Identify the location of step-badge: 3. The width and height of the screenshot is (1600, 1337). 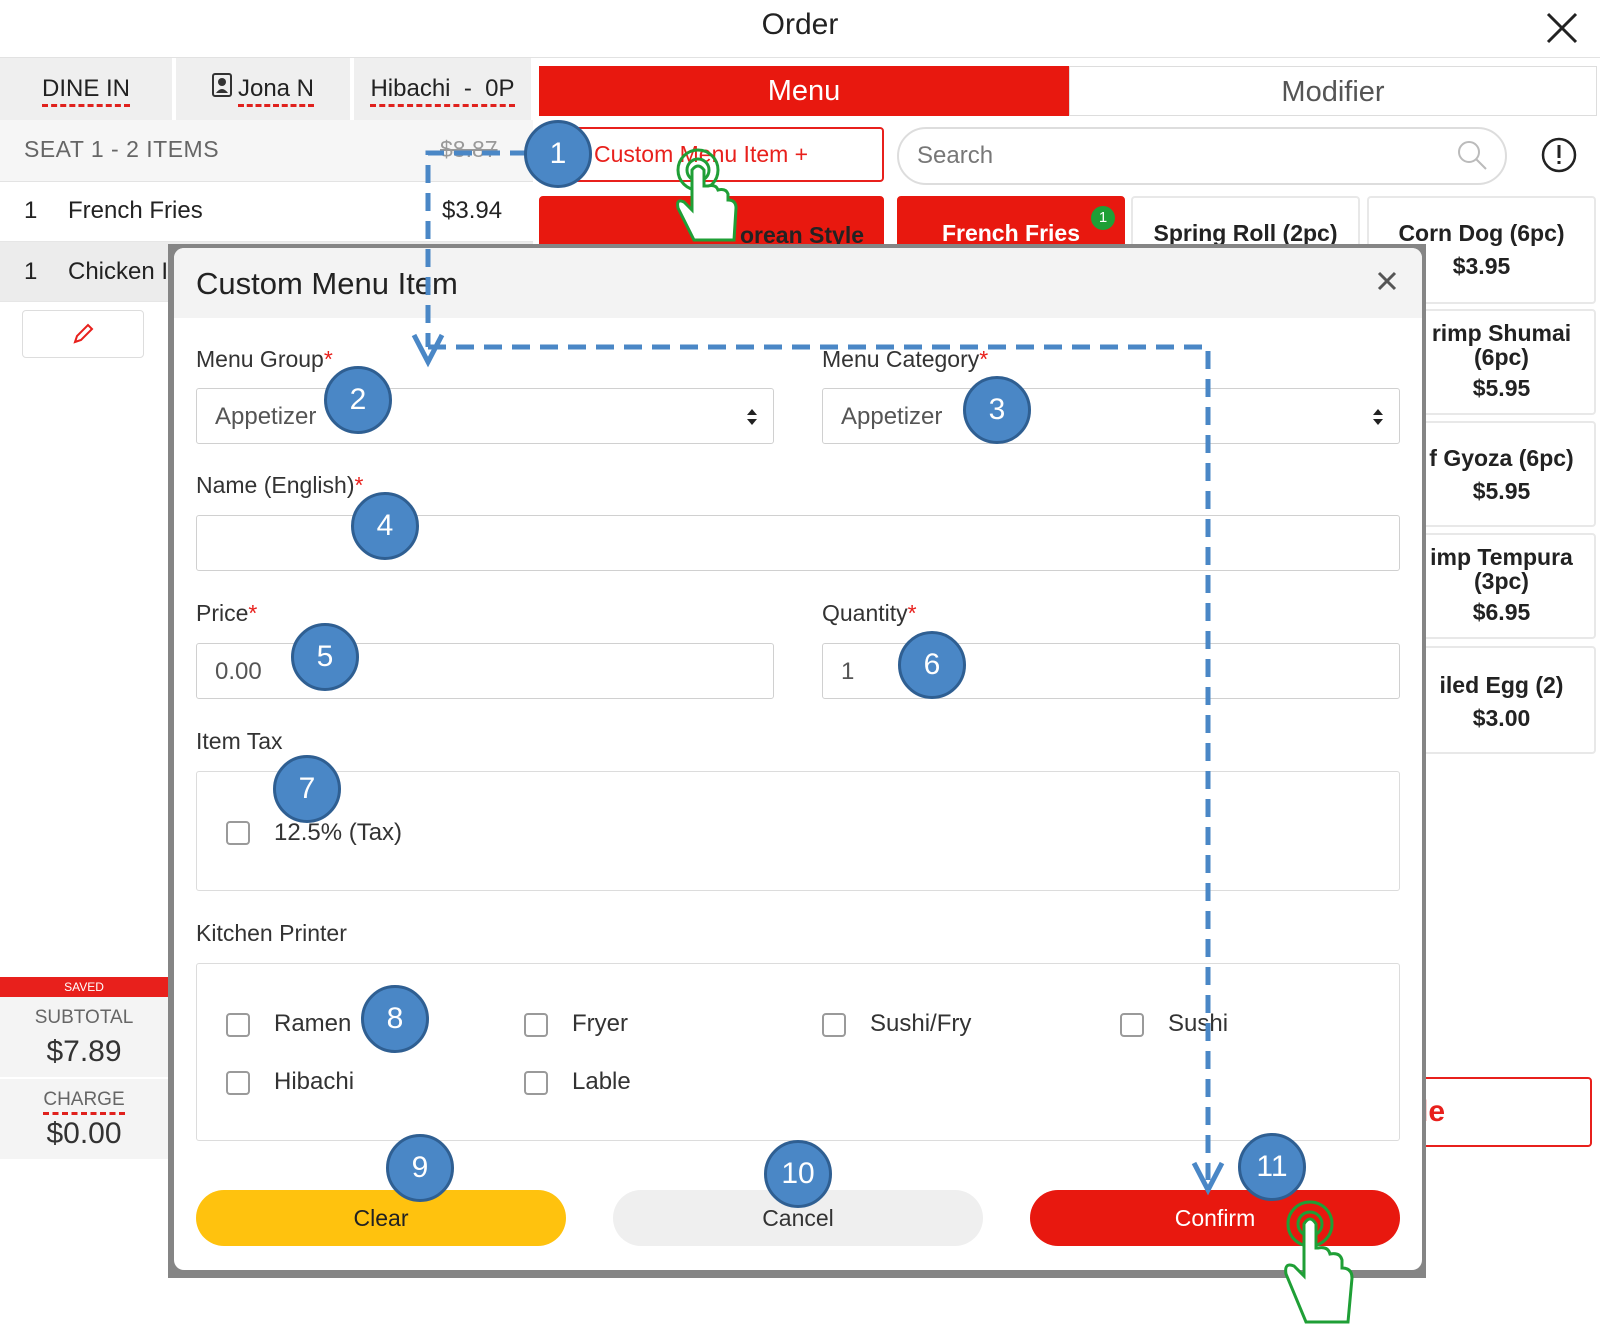
(997, 410).